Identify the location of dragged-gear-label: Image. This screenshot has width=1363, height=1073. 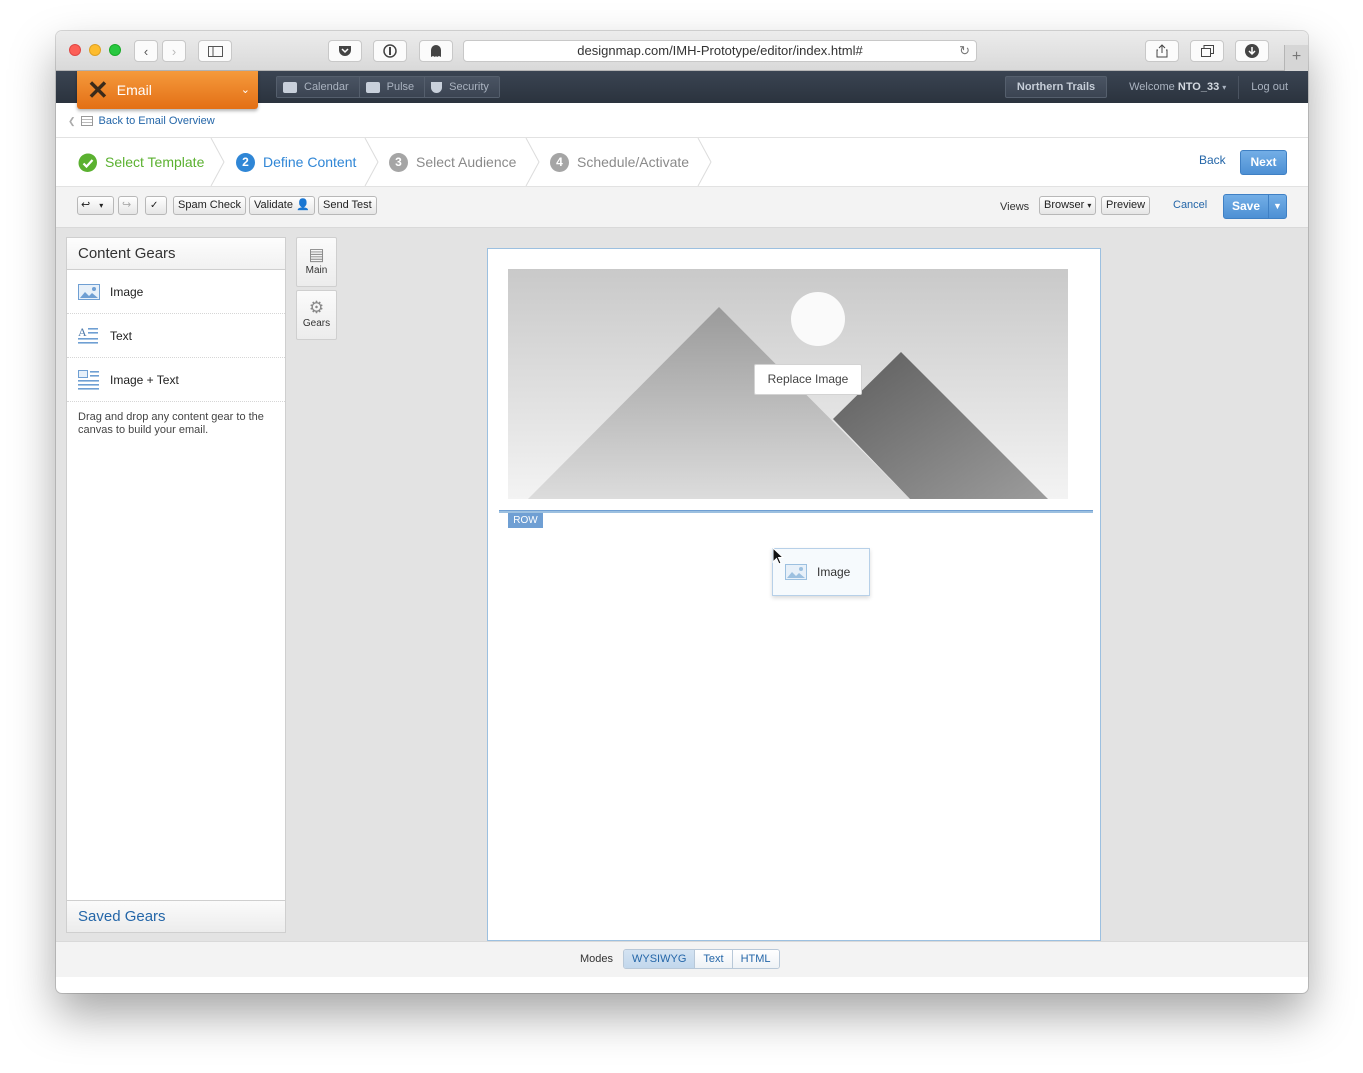
(834, 572).